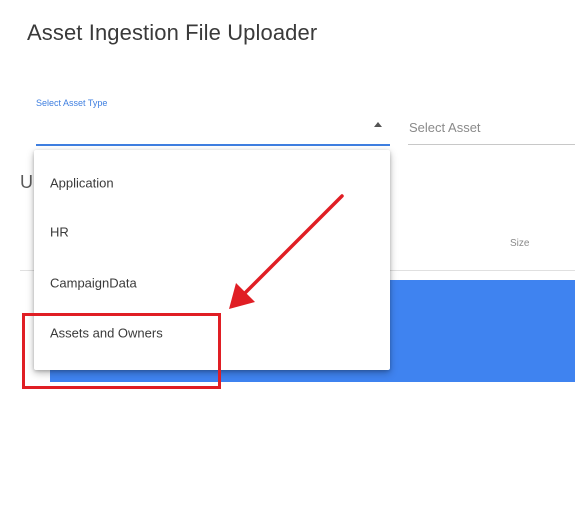 This screenshot has height=510, width=575. I want to click on upload-heading: U, so click(26, 182).